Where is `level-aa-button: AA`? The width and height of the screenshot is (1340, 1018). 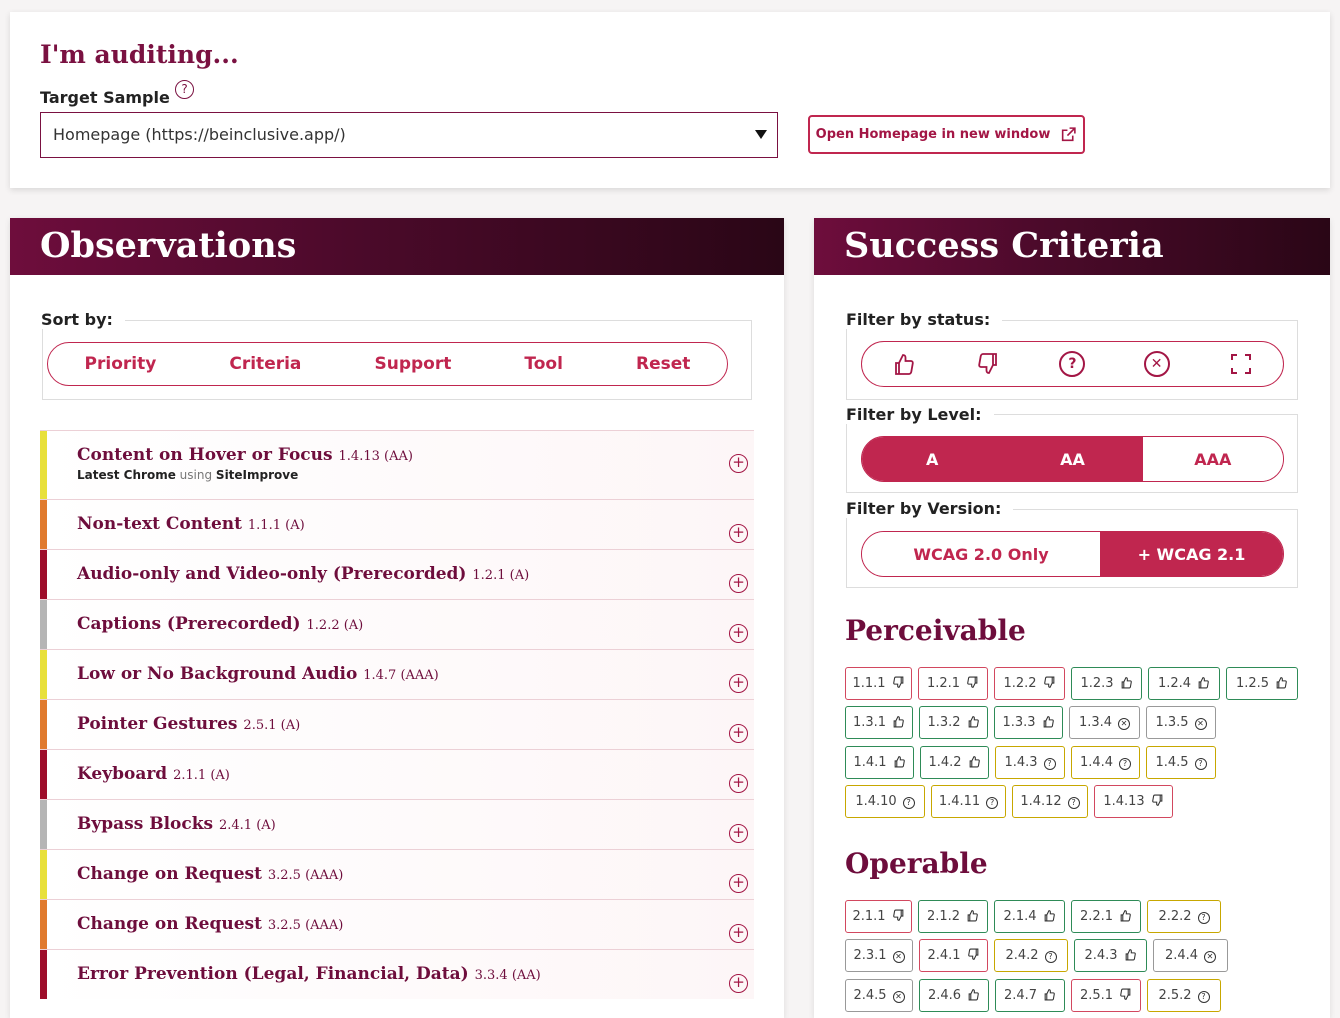
level-aa-button: AA is located at coordinates (1072, 459).